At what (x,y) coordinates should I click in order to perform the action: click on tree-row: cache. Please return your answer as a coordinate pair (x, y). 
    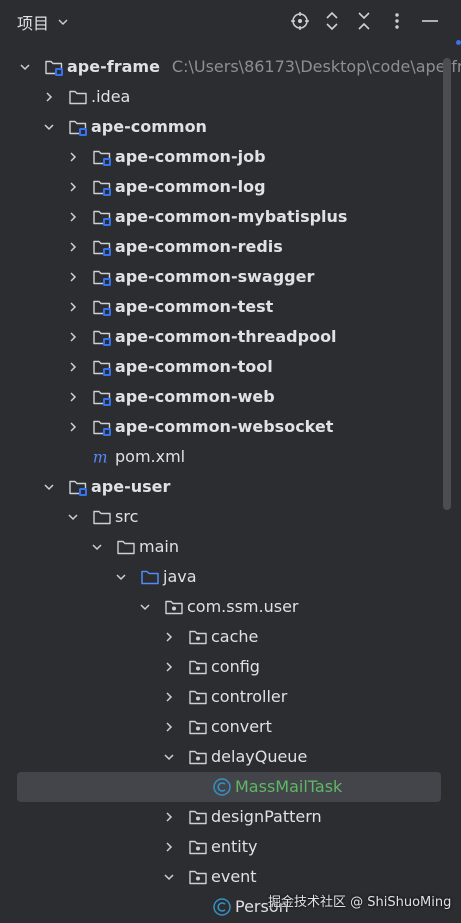
    Looking at the image, I should click on (230, 637).